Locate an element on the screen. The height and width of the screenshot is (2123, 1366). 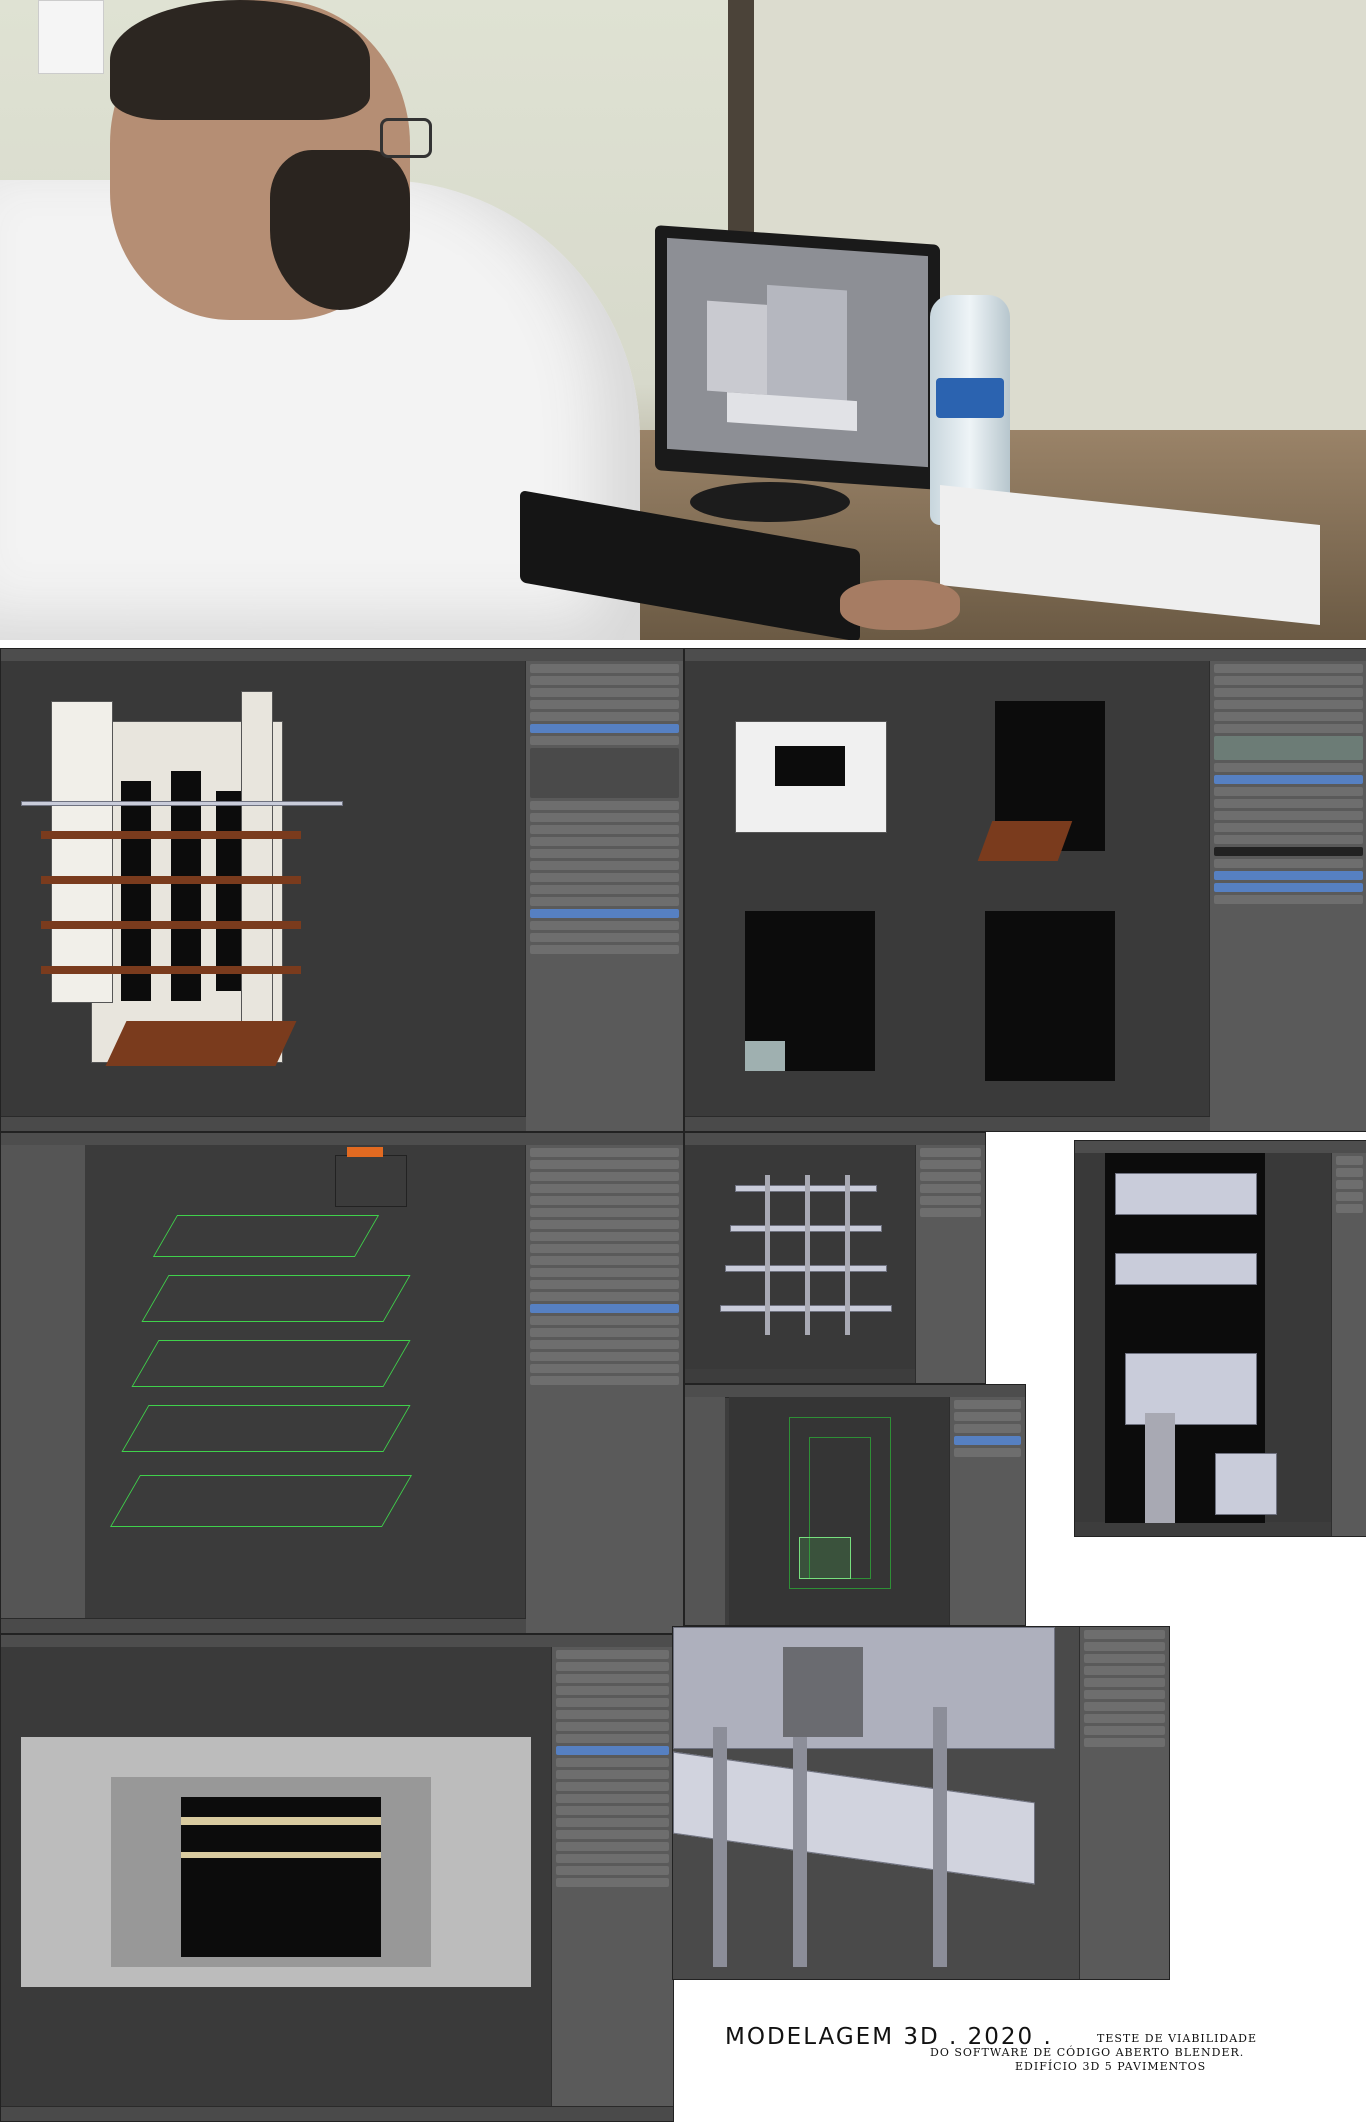
screenshot-walls-perspective is located at coordinates (921, 1803).